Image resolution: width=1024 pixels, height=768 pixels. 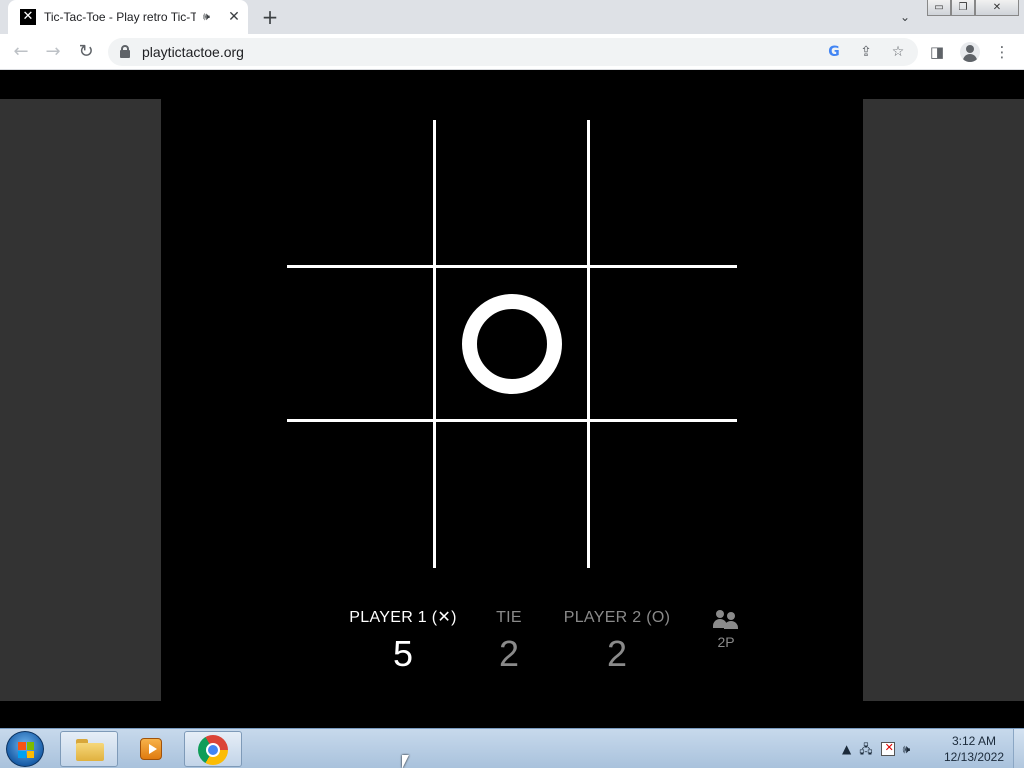 What do you see at coordinates (1018, 748) in the screenshot?
I see `show-desktop-button` at bounding box center [1018, 748].